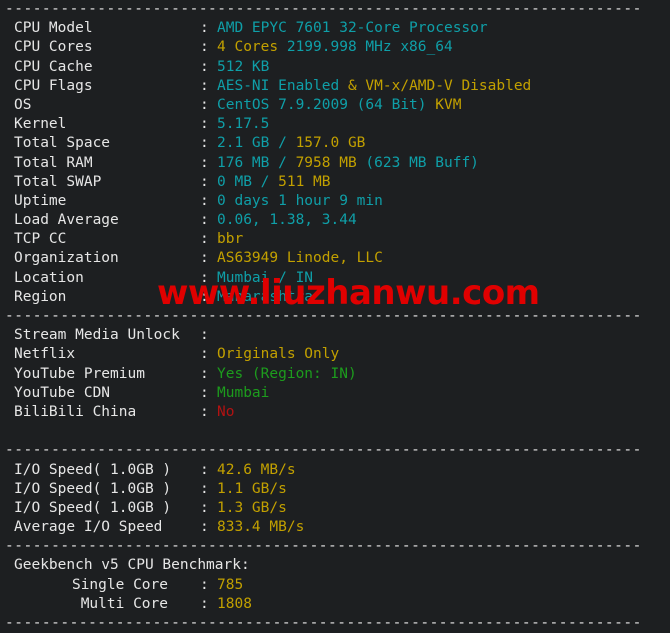  What do you see at coordinates (53, 47) in the screenshot?
I see `system-info-label: CPU Cores` at bounding box center [53, 47].